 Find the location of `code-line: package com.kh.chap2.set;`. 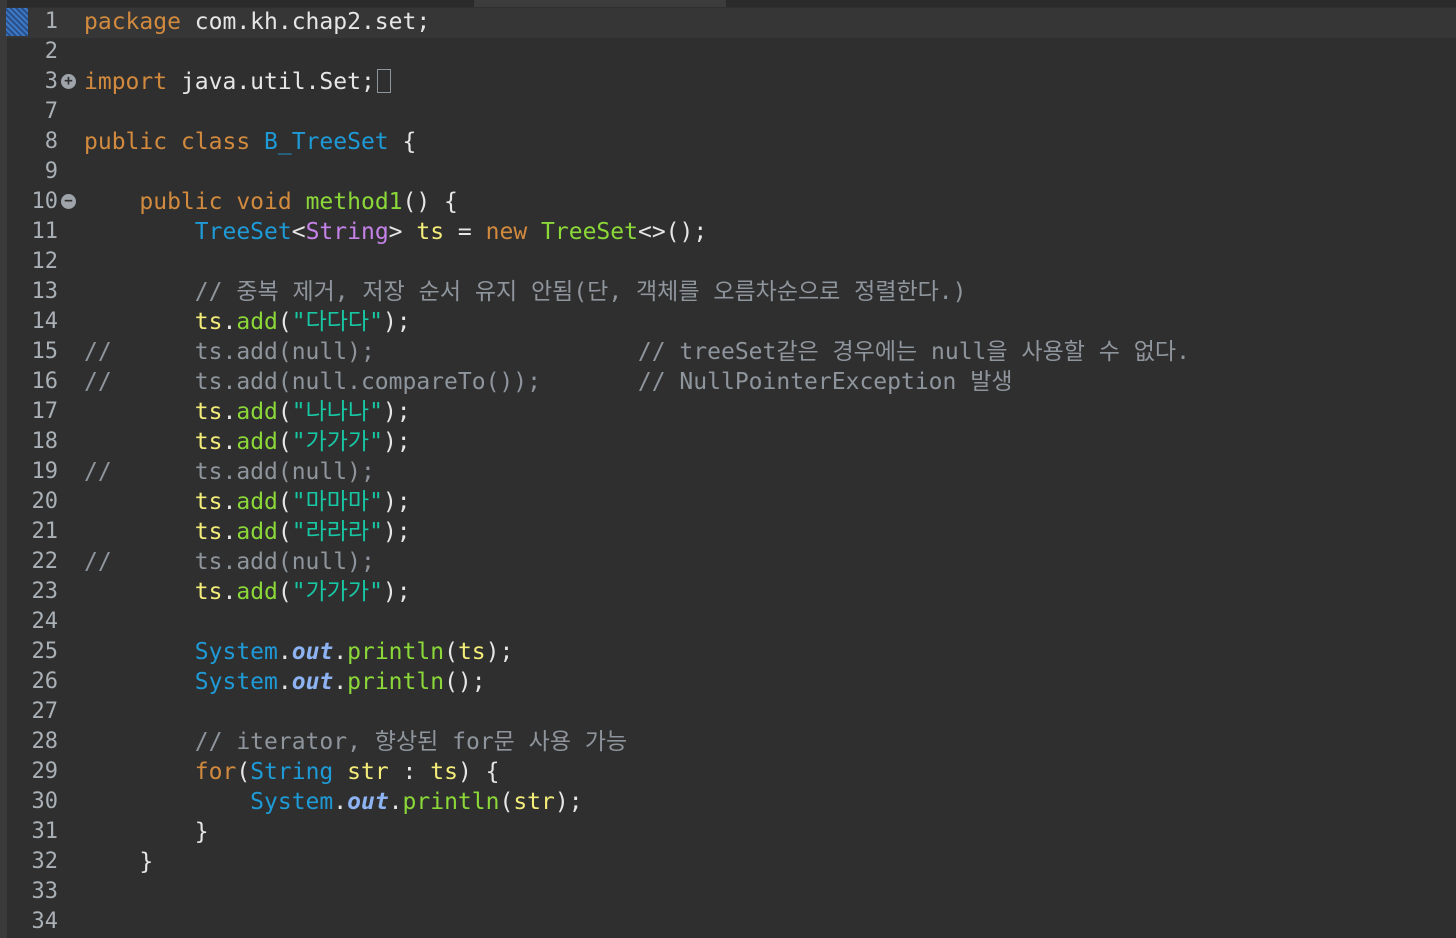

code-line: package com.kh.chap2.set; is located at coordinates (637, 22).